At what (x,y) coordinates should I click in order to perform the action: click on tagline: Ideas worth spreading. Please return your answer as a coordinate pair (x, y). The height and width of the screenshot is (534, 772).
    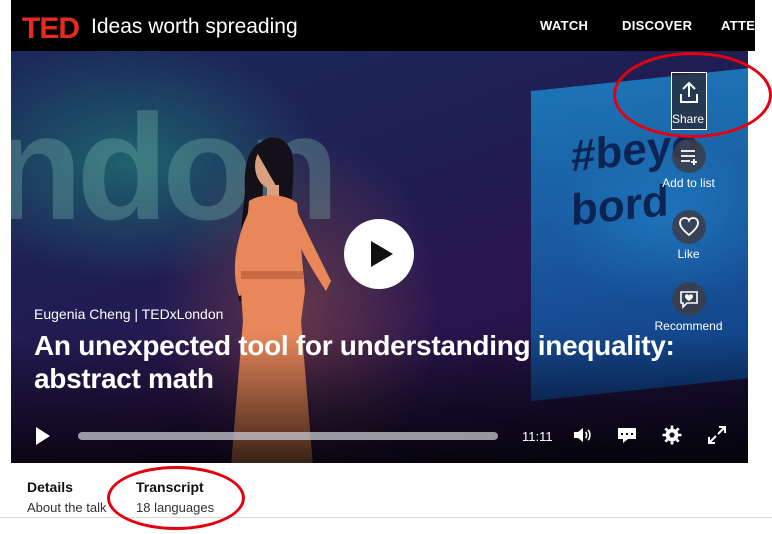
    Looking at the image, I should click on (194, 26).